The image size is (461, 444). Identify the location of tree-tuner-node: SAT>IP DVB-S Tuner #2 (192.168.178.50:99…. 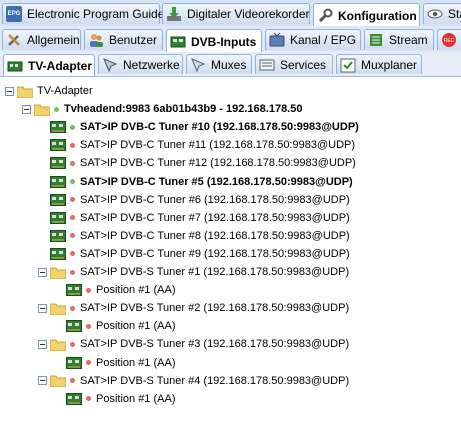
(193, 308).